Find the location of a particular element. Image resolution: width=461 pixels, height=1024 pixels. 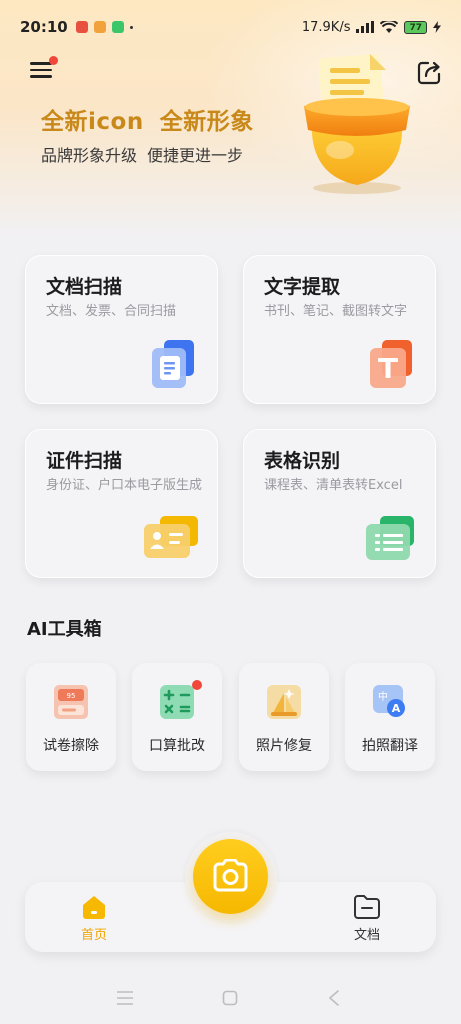

network-speed: 17.9K/s is located at coordinates (326, 27).